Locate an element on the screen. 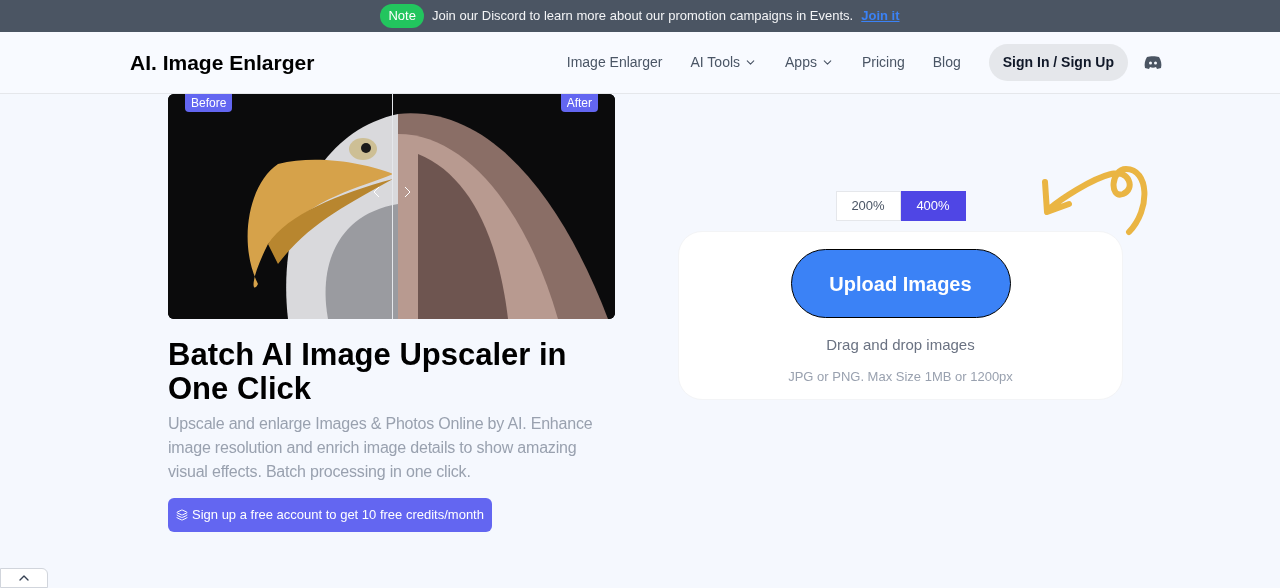 This screenshot has height=588, width=1280. after-label: After is located at coordinates (579, 103).